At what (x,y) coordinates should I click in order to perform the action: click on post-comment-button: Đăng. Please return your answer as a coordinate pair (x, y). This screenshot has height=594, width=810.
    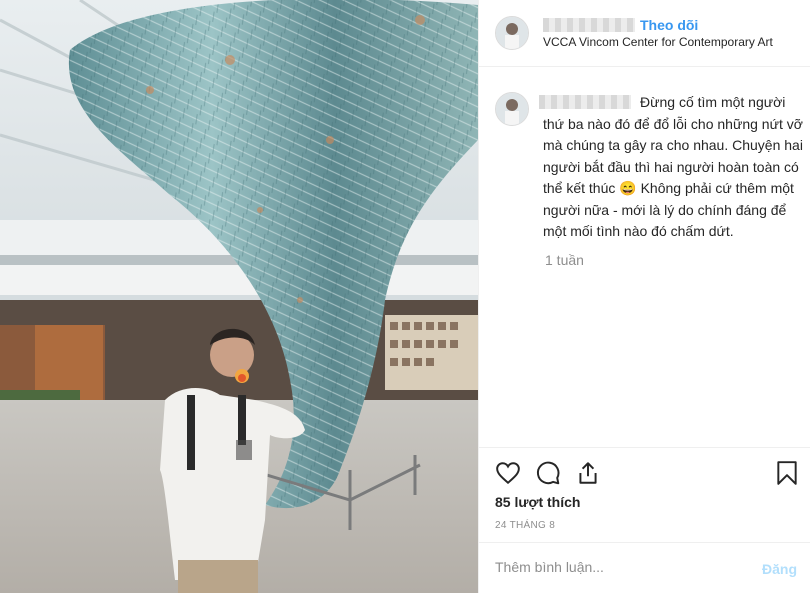
    Looking at the image, I should click on (779, 569).